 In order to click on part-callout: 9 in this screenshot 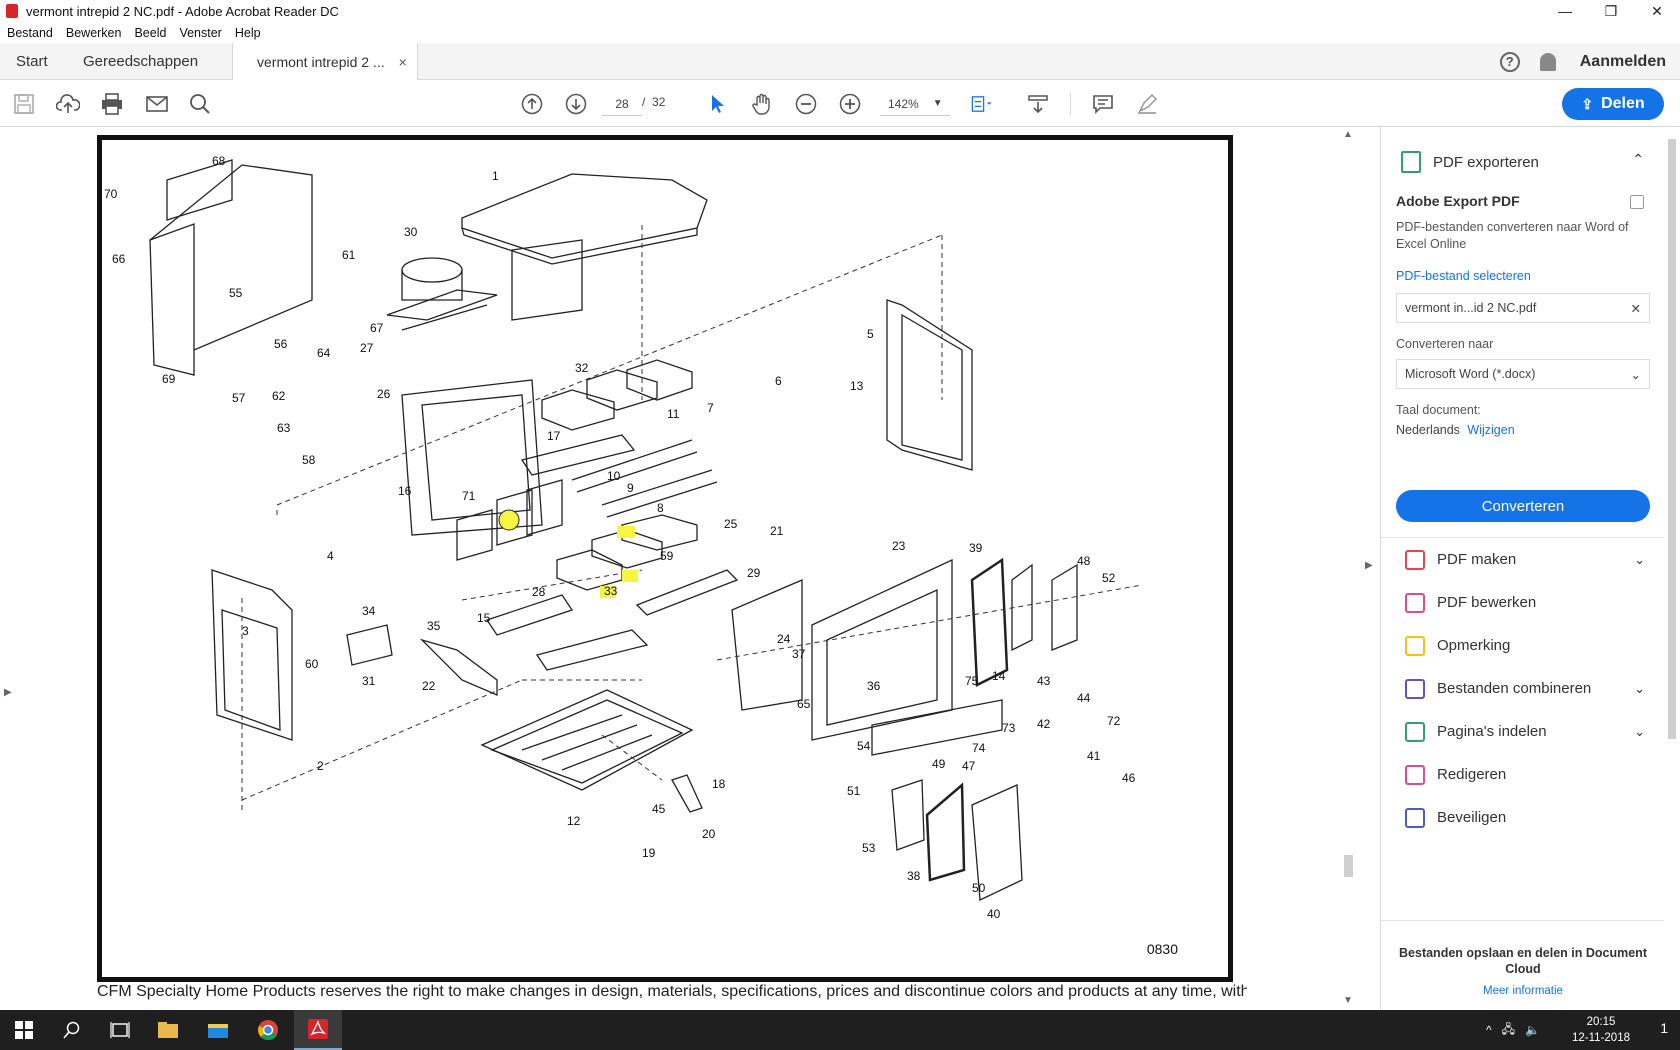, I will do `click(630, 488)`.